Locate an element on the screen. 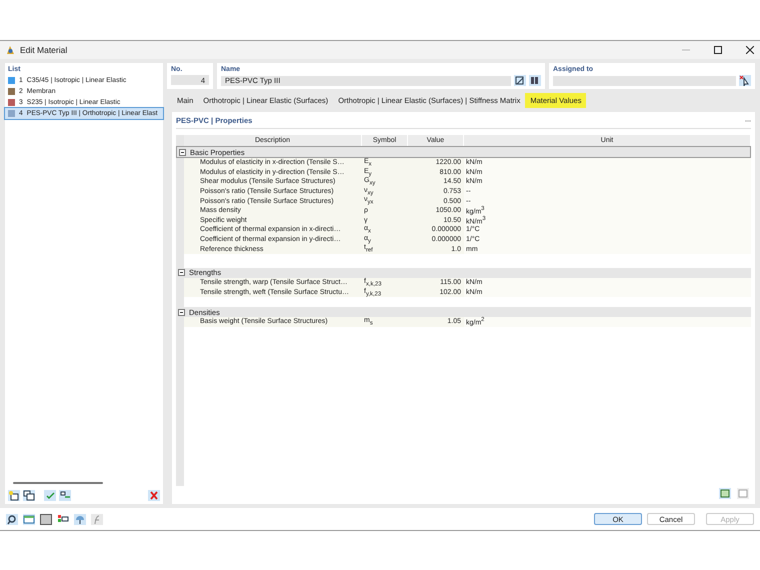 Image resolution: width=760 pixels, height=570 pixels. assigned-field is located at coordinates (644, 81).